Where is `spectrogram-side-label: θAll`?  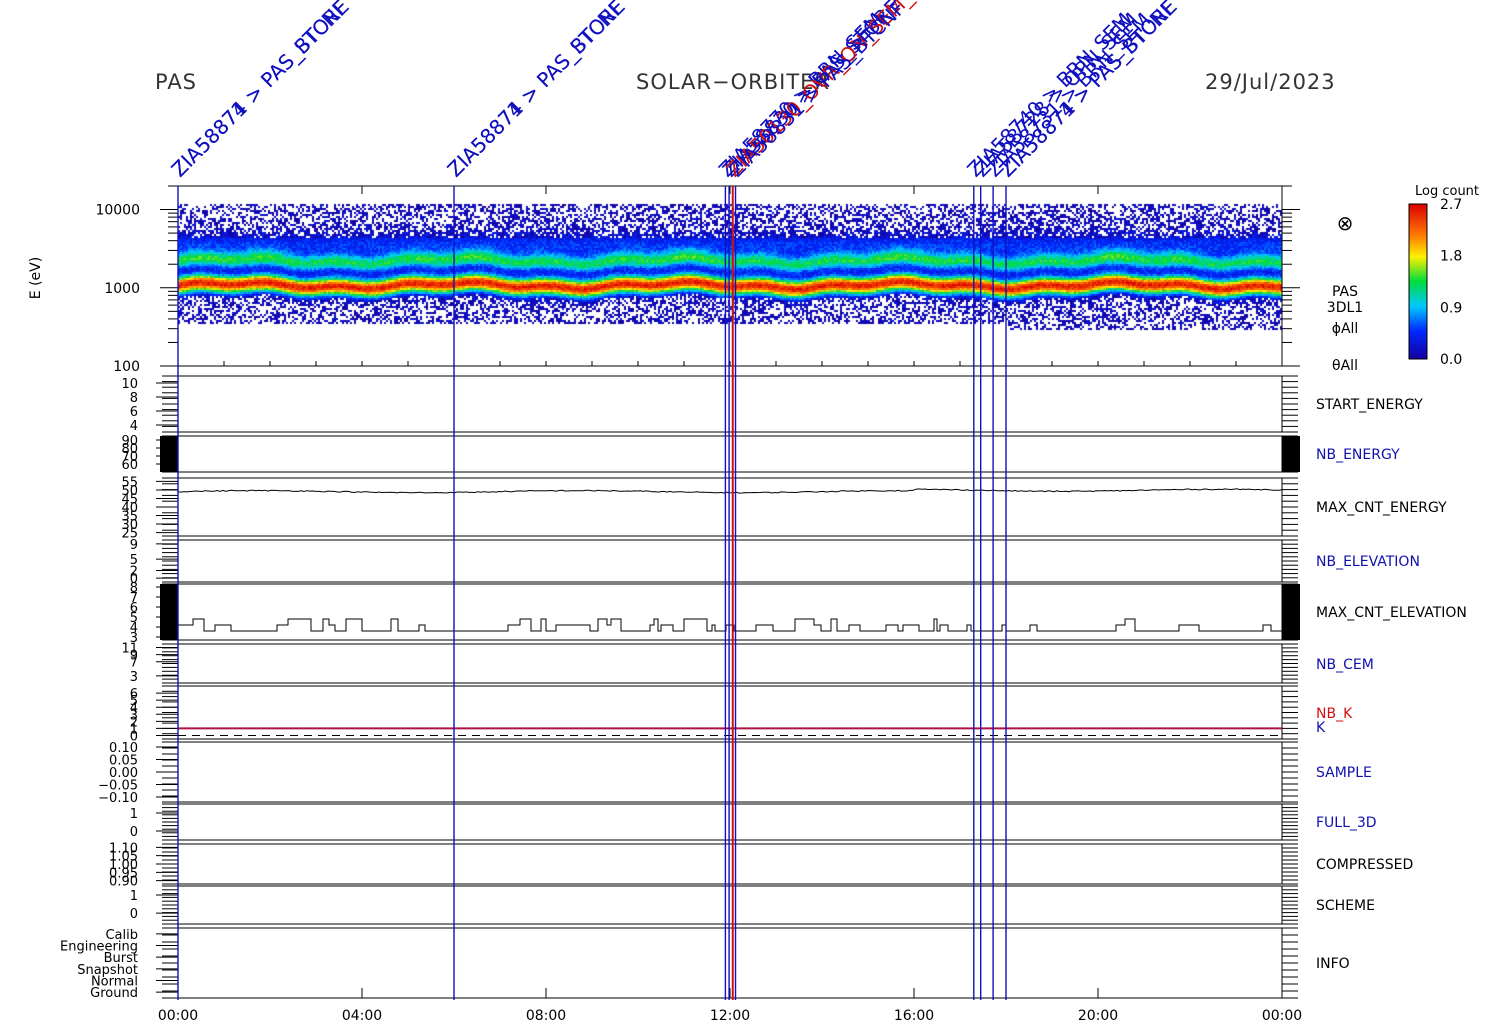 spectrogram-side-label: θAll is located at coordinates (1345, 366).